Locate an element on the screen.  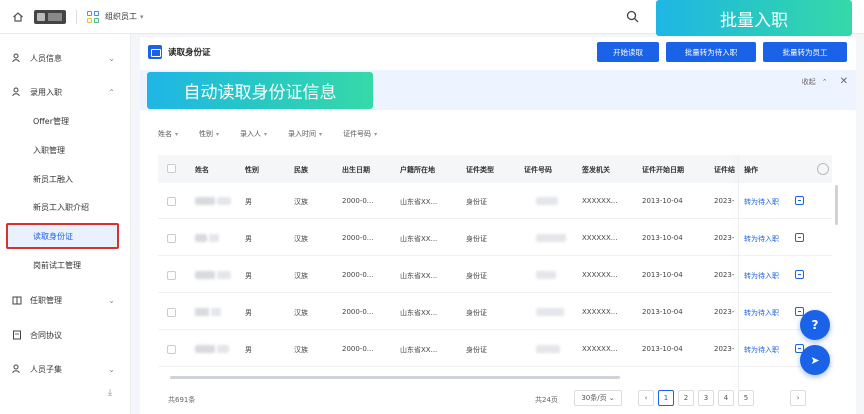
sidebar-item-contract: 合同协议 is located at coordinates (65, 335).